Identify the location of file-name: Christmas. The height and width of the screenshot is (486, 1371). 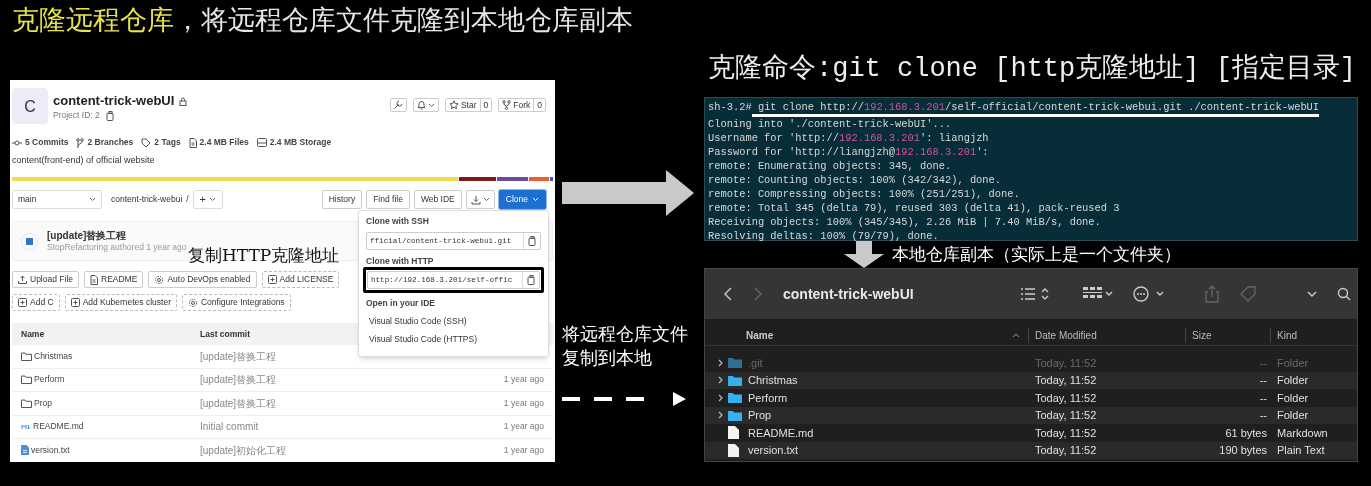
(773, 380).